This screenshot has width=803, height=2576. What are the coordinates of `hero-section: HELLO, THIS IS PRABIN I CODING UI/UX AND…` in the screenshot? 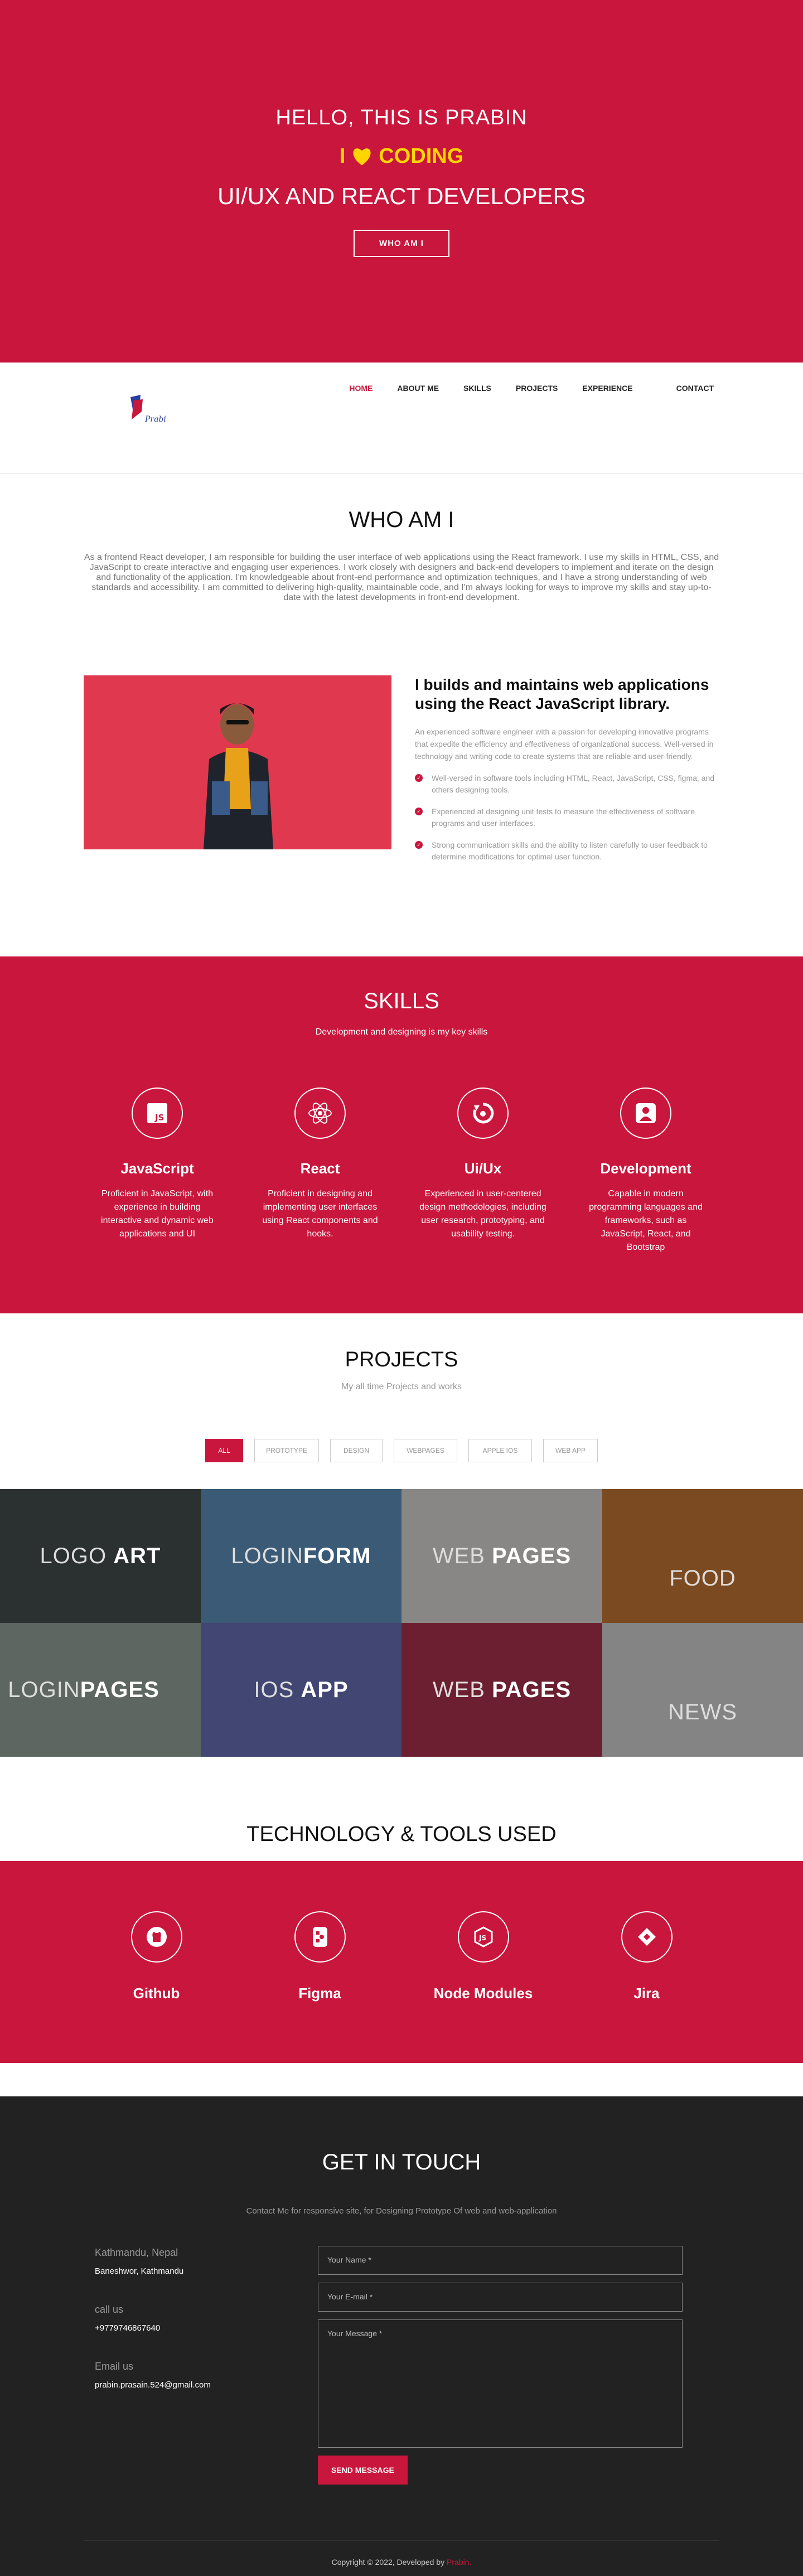 It's located at (401, 181).